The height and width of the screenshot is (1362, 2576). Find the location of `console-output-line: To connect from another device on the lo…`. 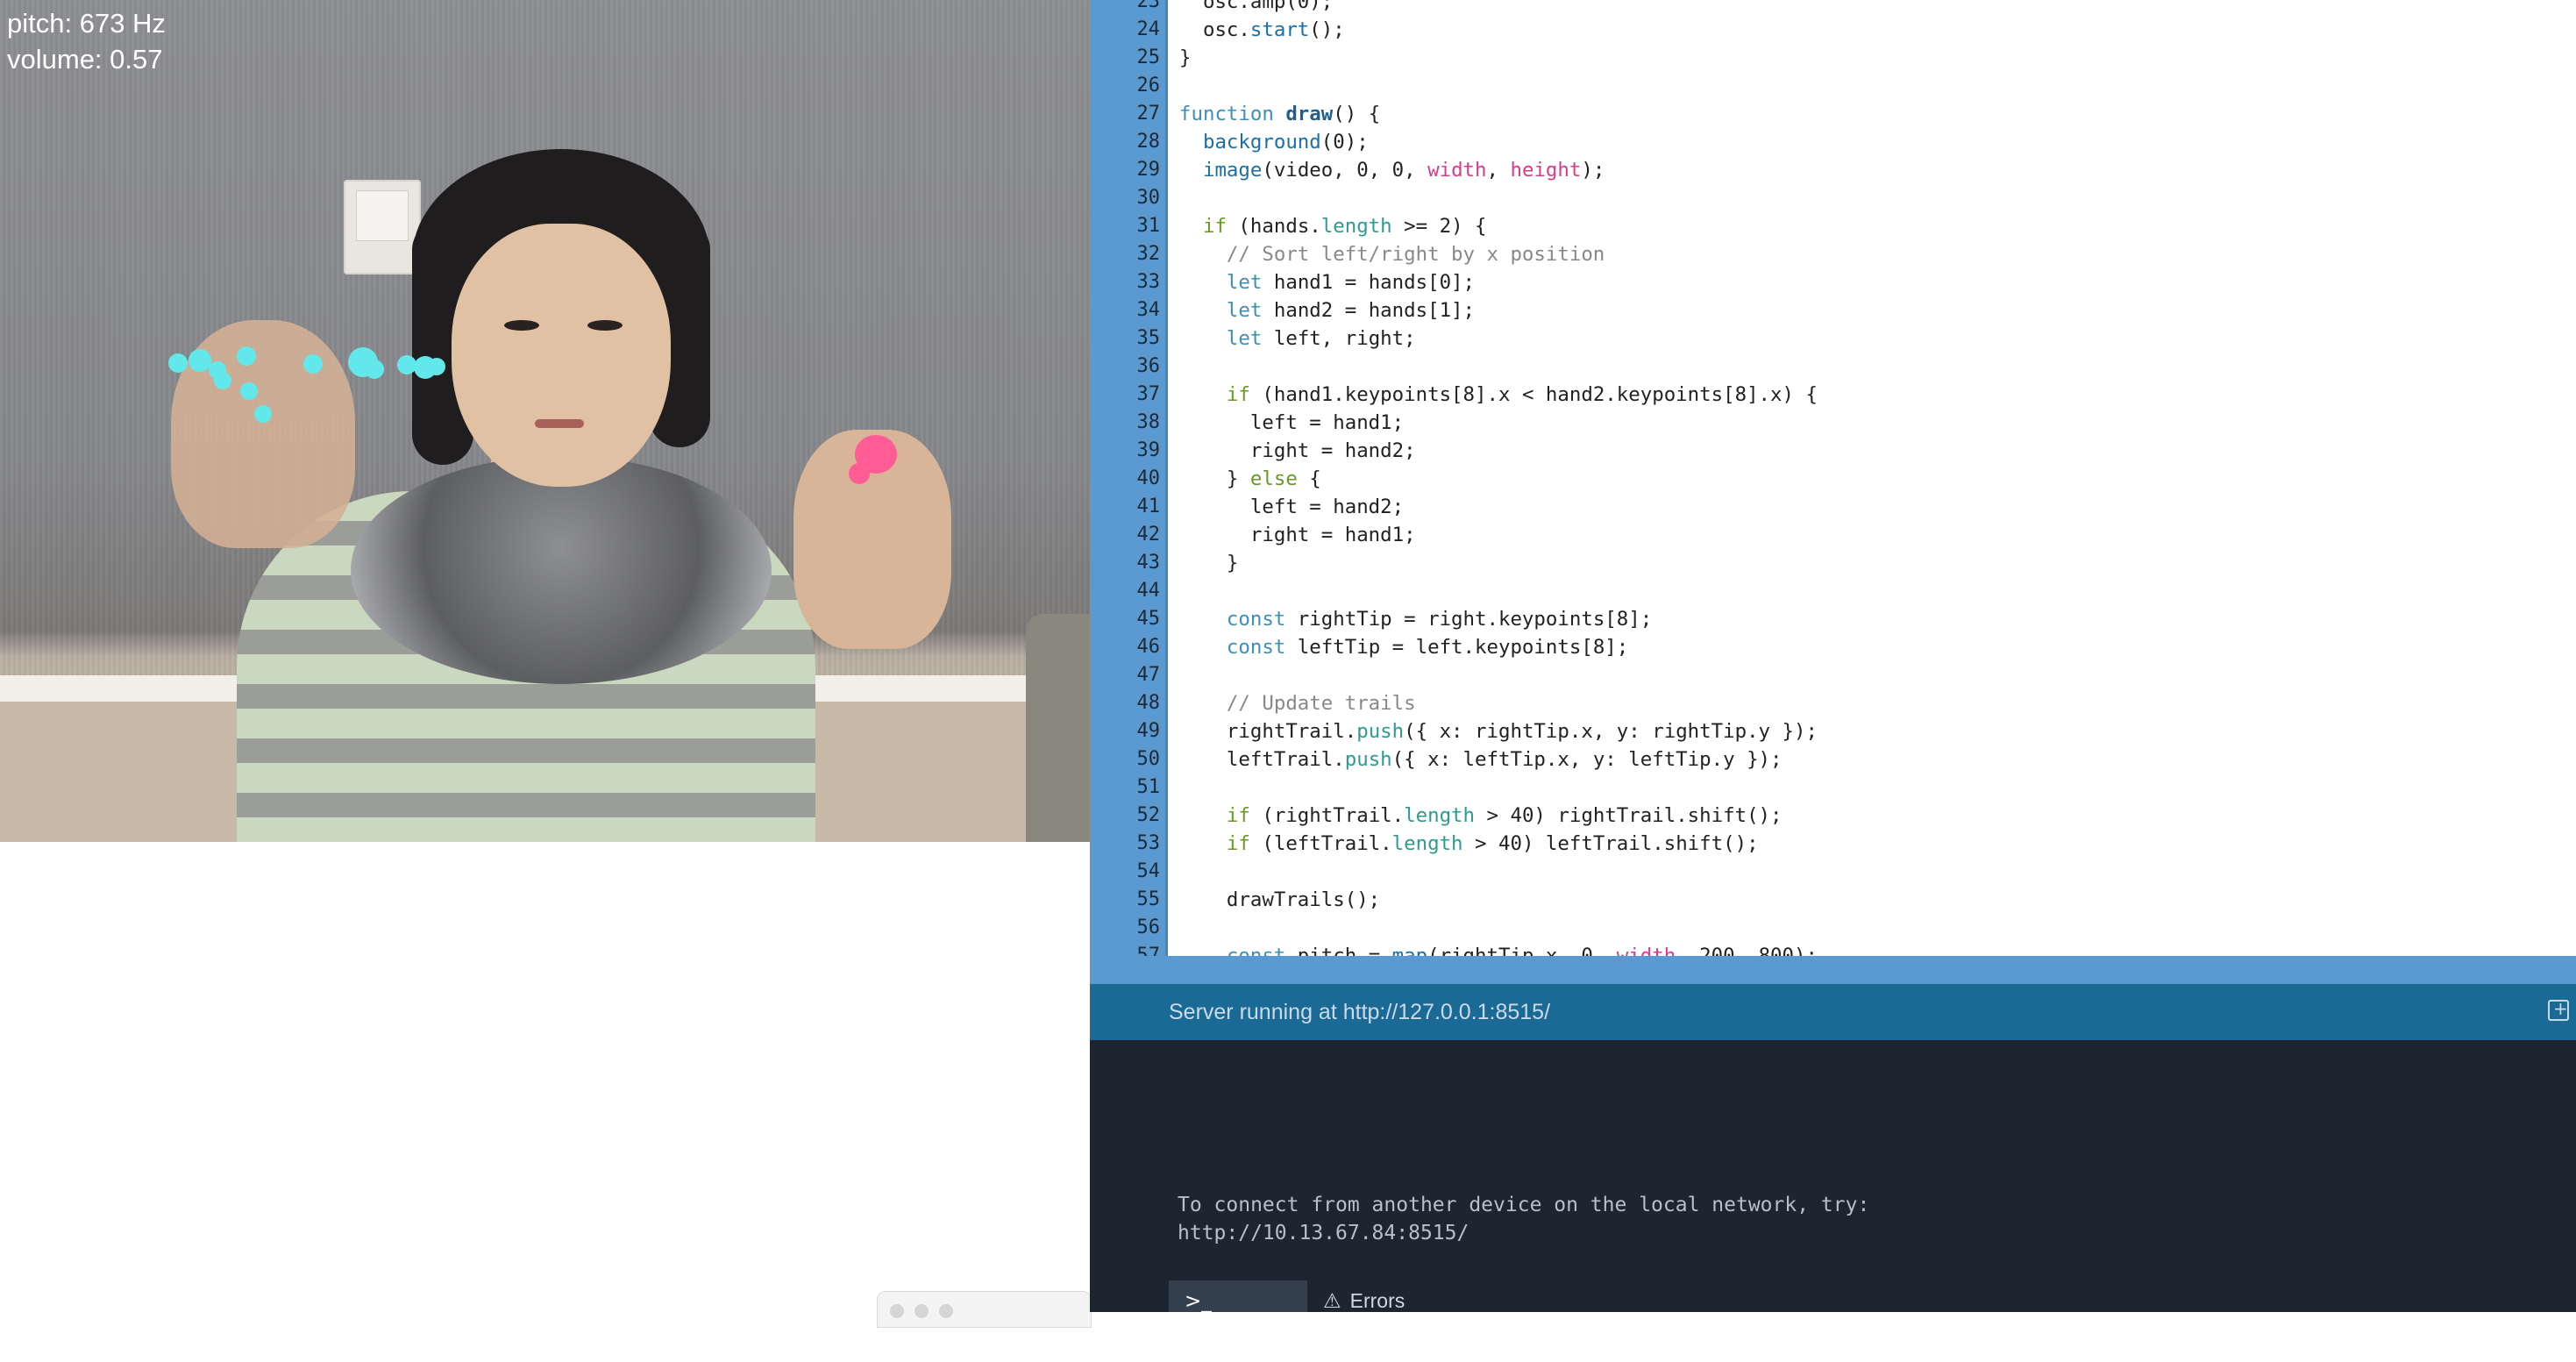

console-output-line: To connect from another device on the lo… is located at coordinates (1524, 1205).